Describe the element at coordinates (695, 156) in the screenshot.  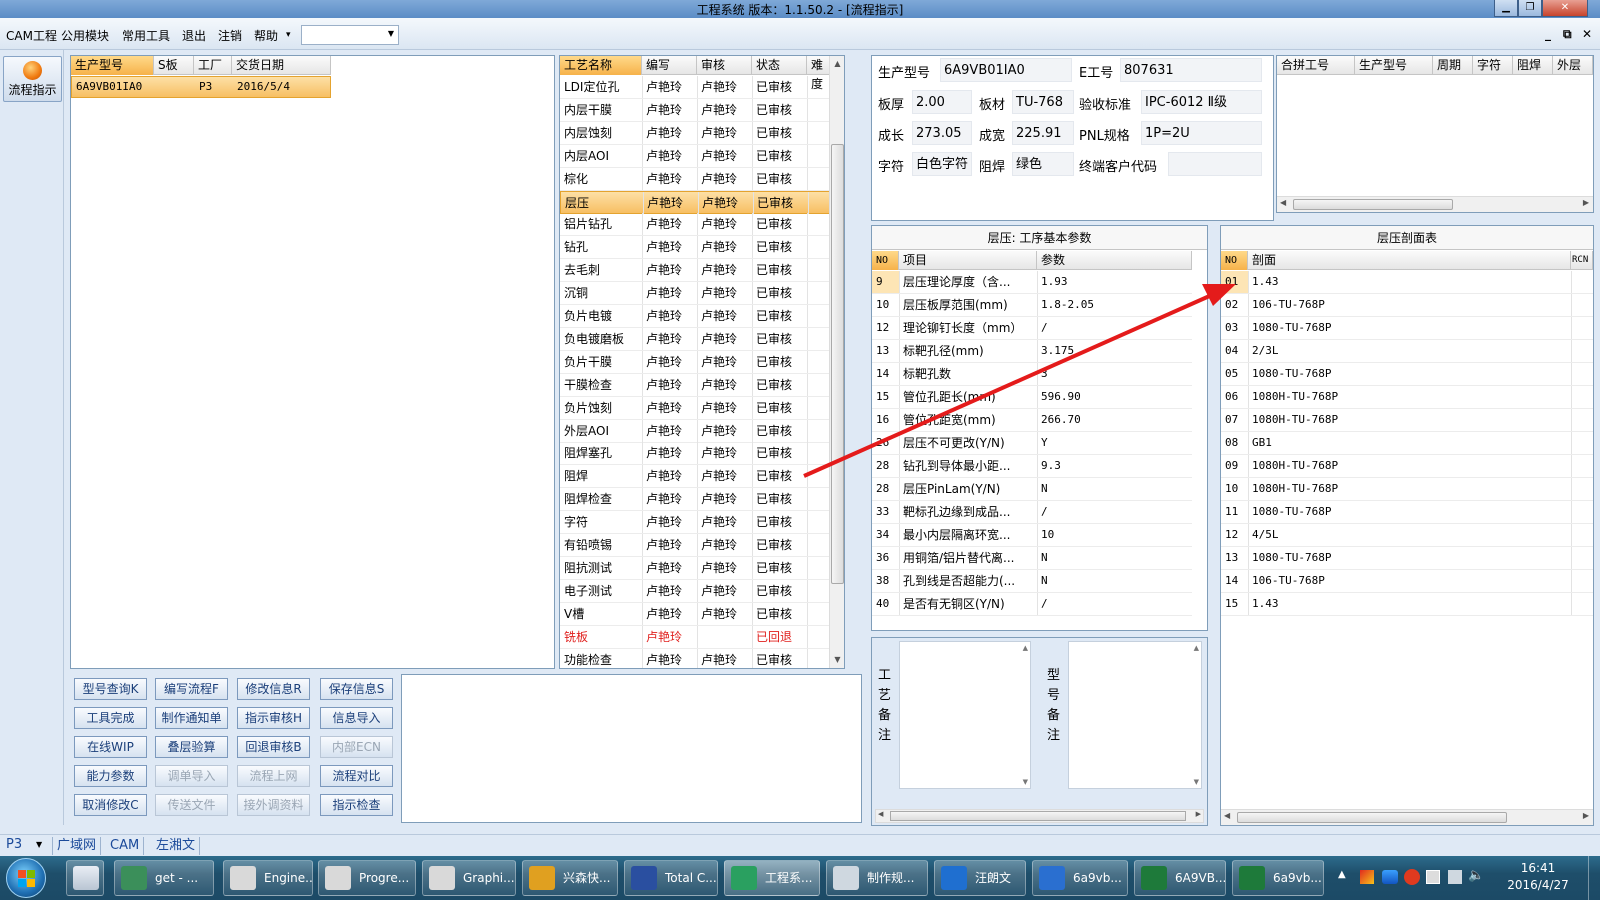
I see `table-row: 内层AOI 卢艳玲 卢艳玲 已审核` at that location.